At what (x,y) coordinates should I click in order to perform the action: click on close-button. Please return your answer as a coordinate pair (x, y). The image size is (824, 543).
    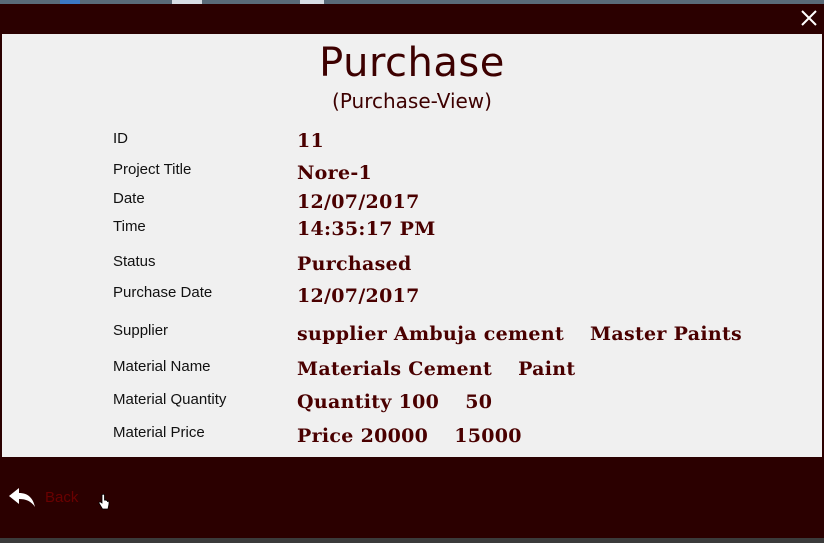
    Looking at the image, I should click on (809, 19).